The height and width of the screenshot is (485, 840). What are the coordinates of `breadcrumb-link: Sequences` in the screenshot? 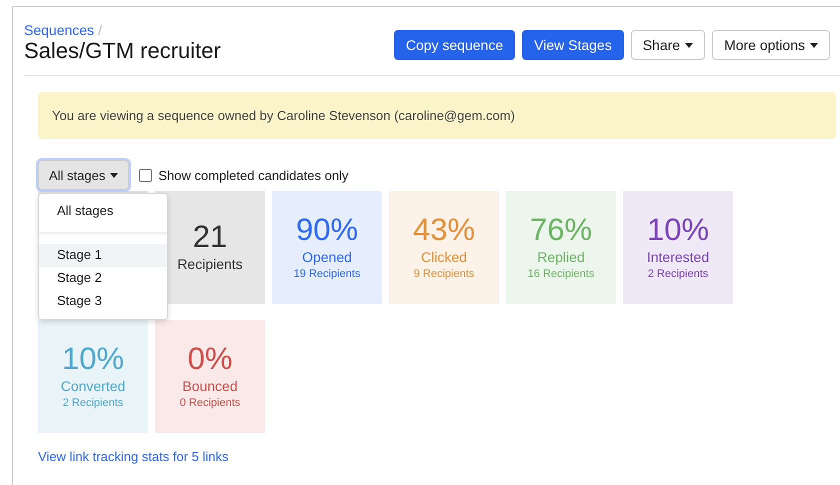 It's located at (59, 30).